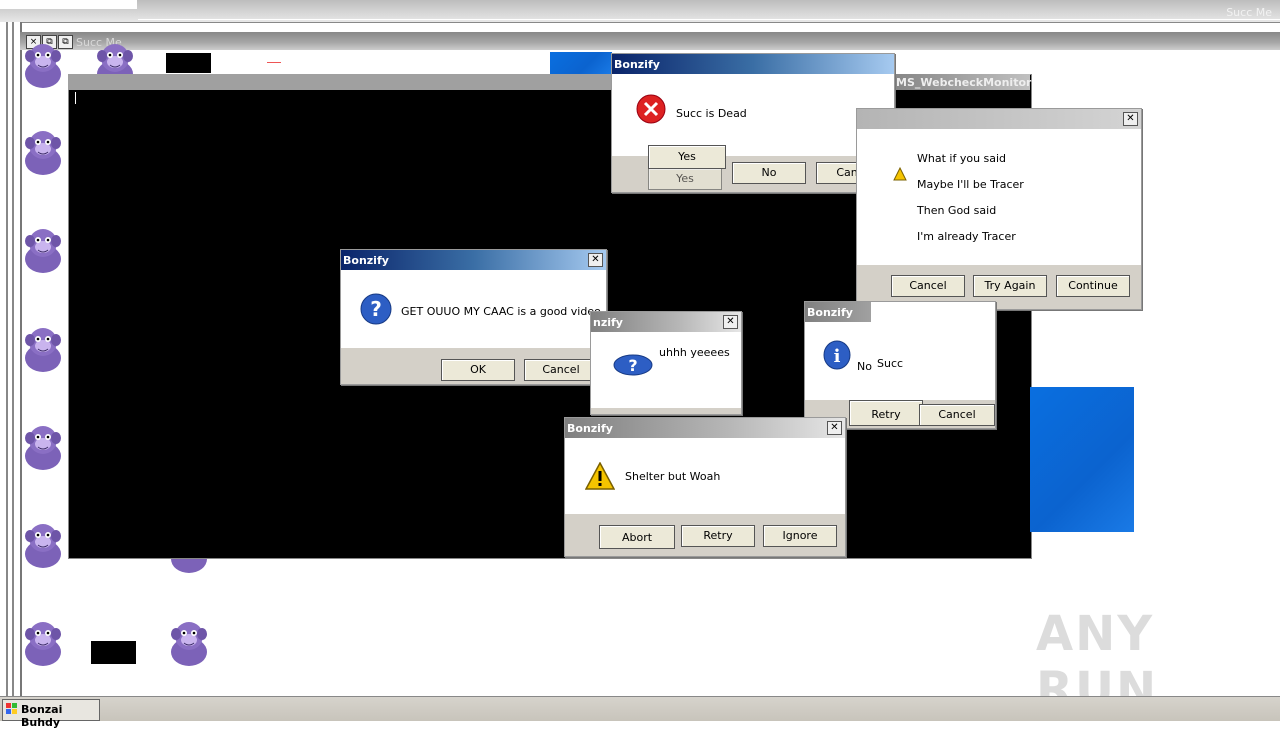 Image resolution: width=1280 pixels, height=729 pixels. I want to click on webcheck-window: MS_WebcheckMonitor, so click(956, 88).